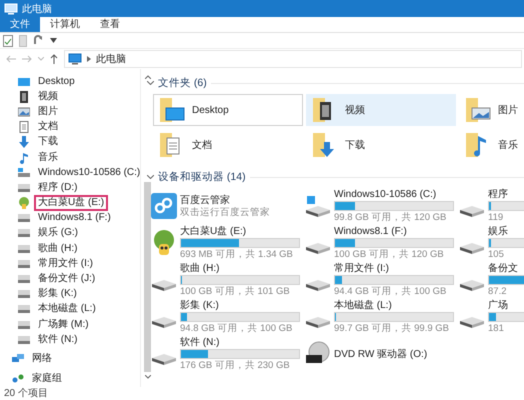  Describe the element at coordinates (391, 217) in the screenshot. I see `capacity-text: 99.8 GB 可用，共 120 GB` at that location.